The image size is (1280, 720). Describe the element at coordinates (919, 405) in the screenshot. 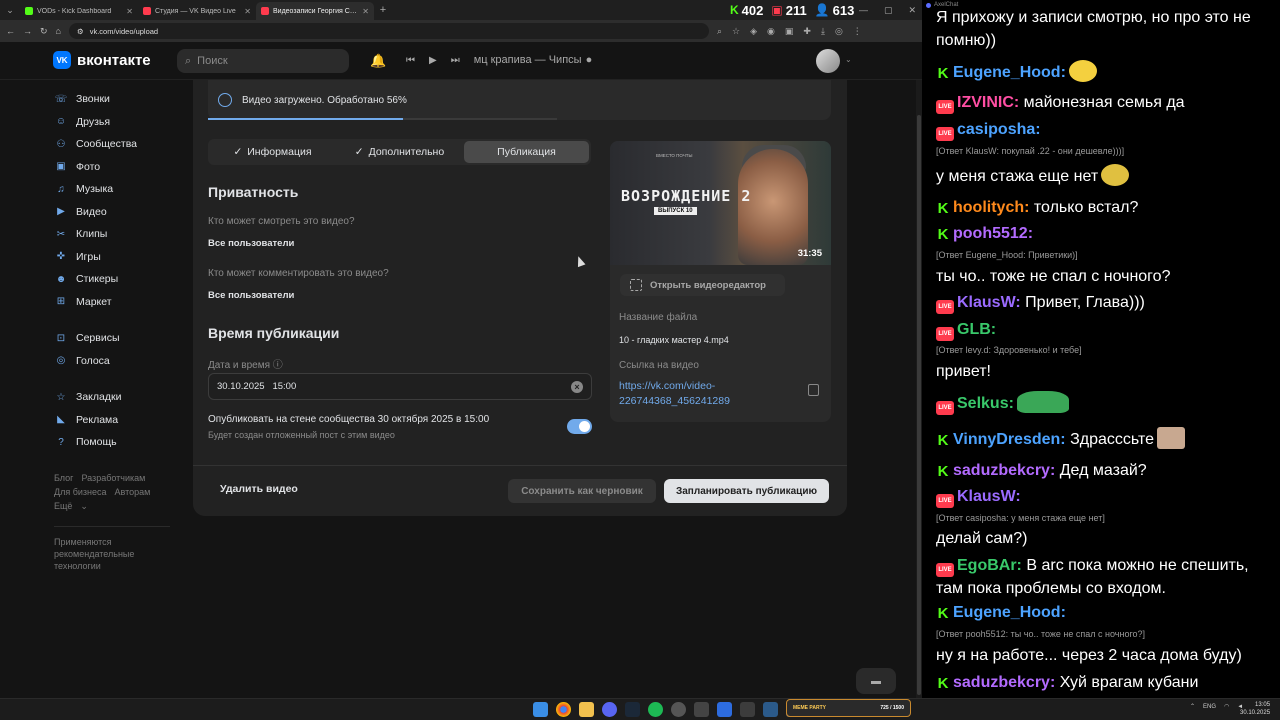

I see `scrollbar-thumb` at that location.